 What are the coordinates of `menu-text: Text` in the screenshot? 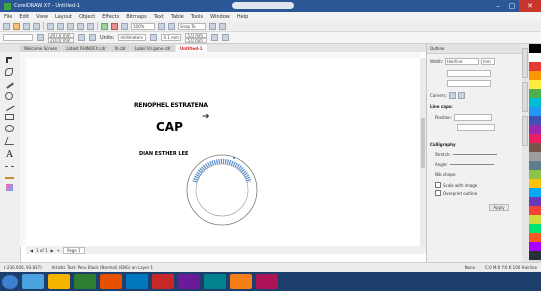 It's located at (159, 17).